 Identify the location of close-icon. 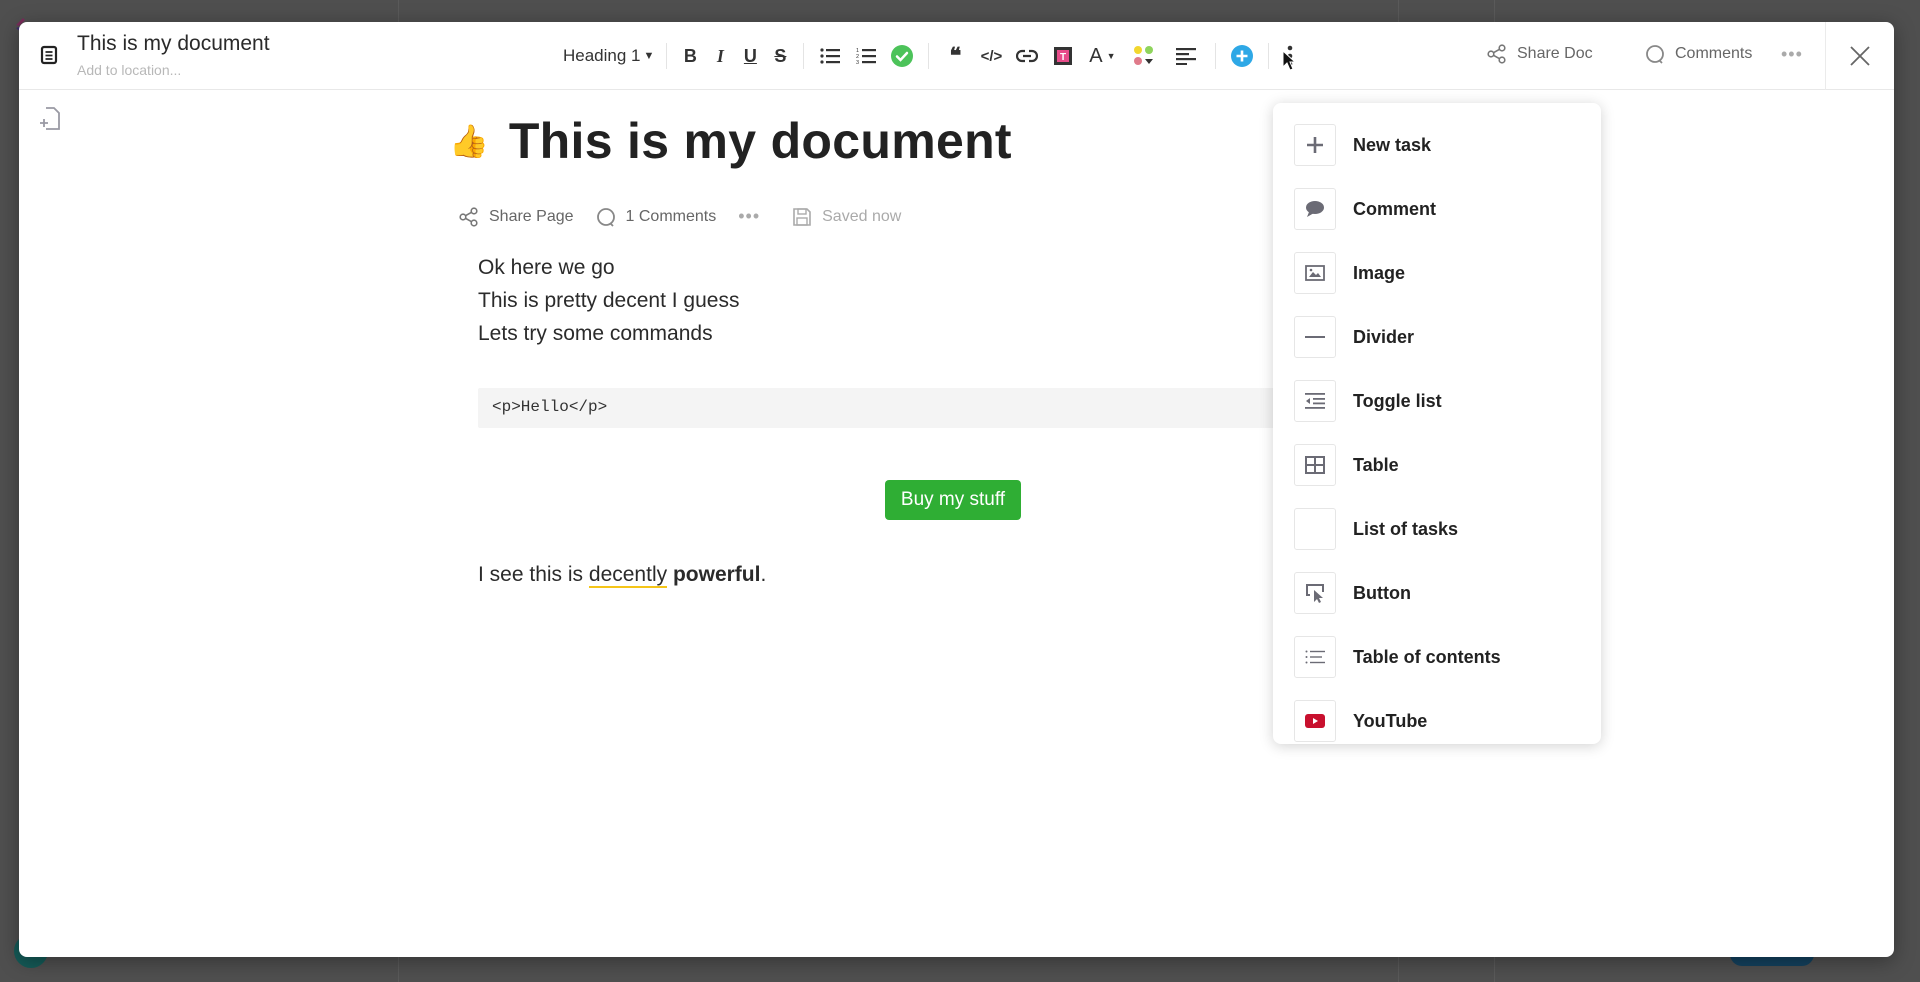
(1860, 56).